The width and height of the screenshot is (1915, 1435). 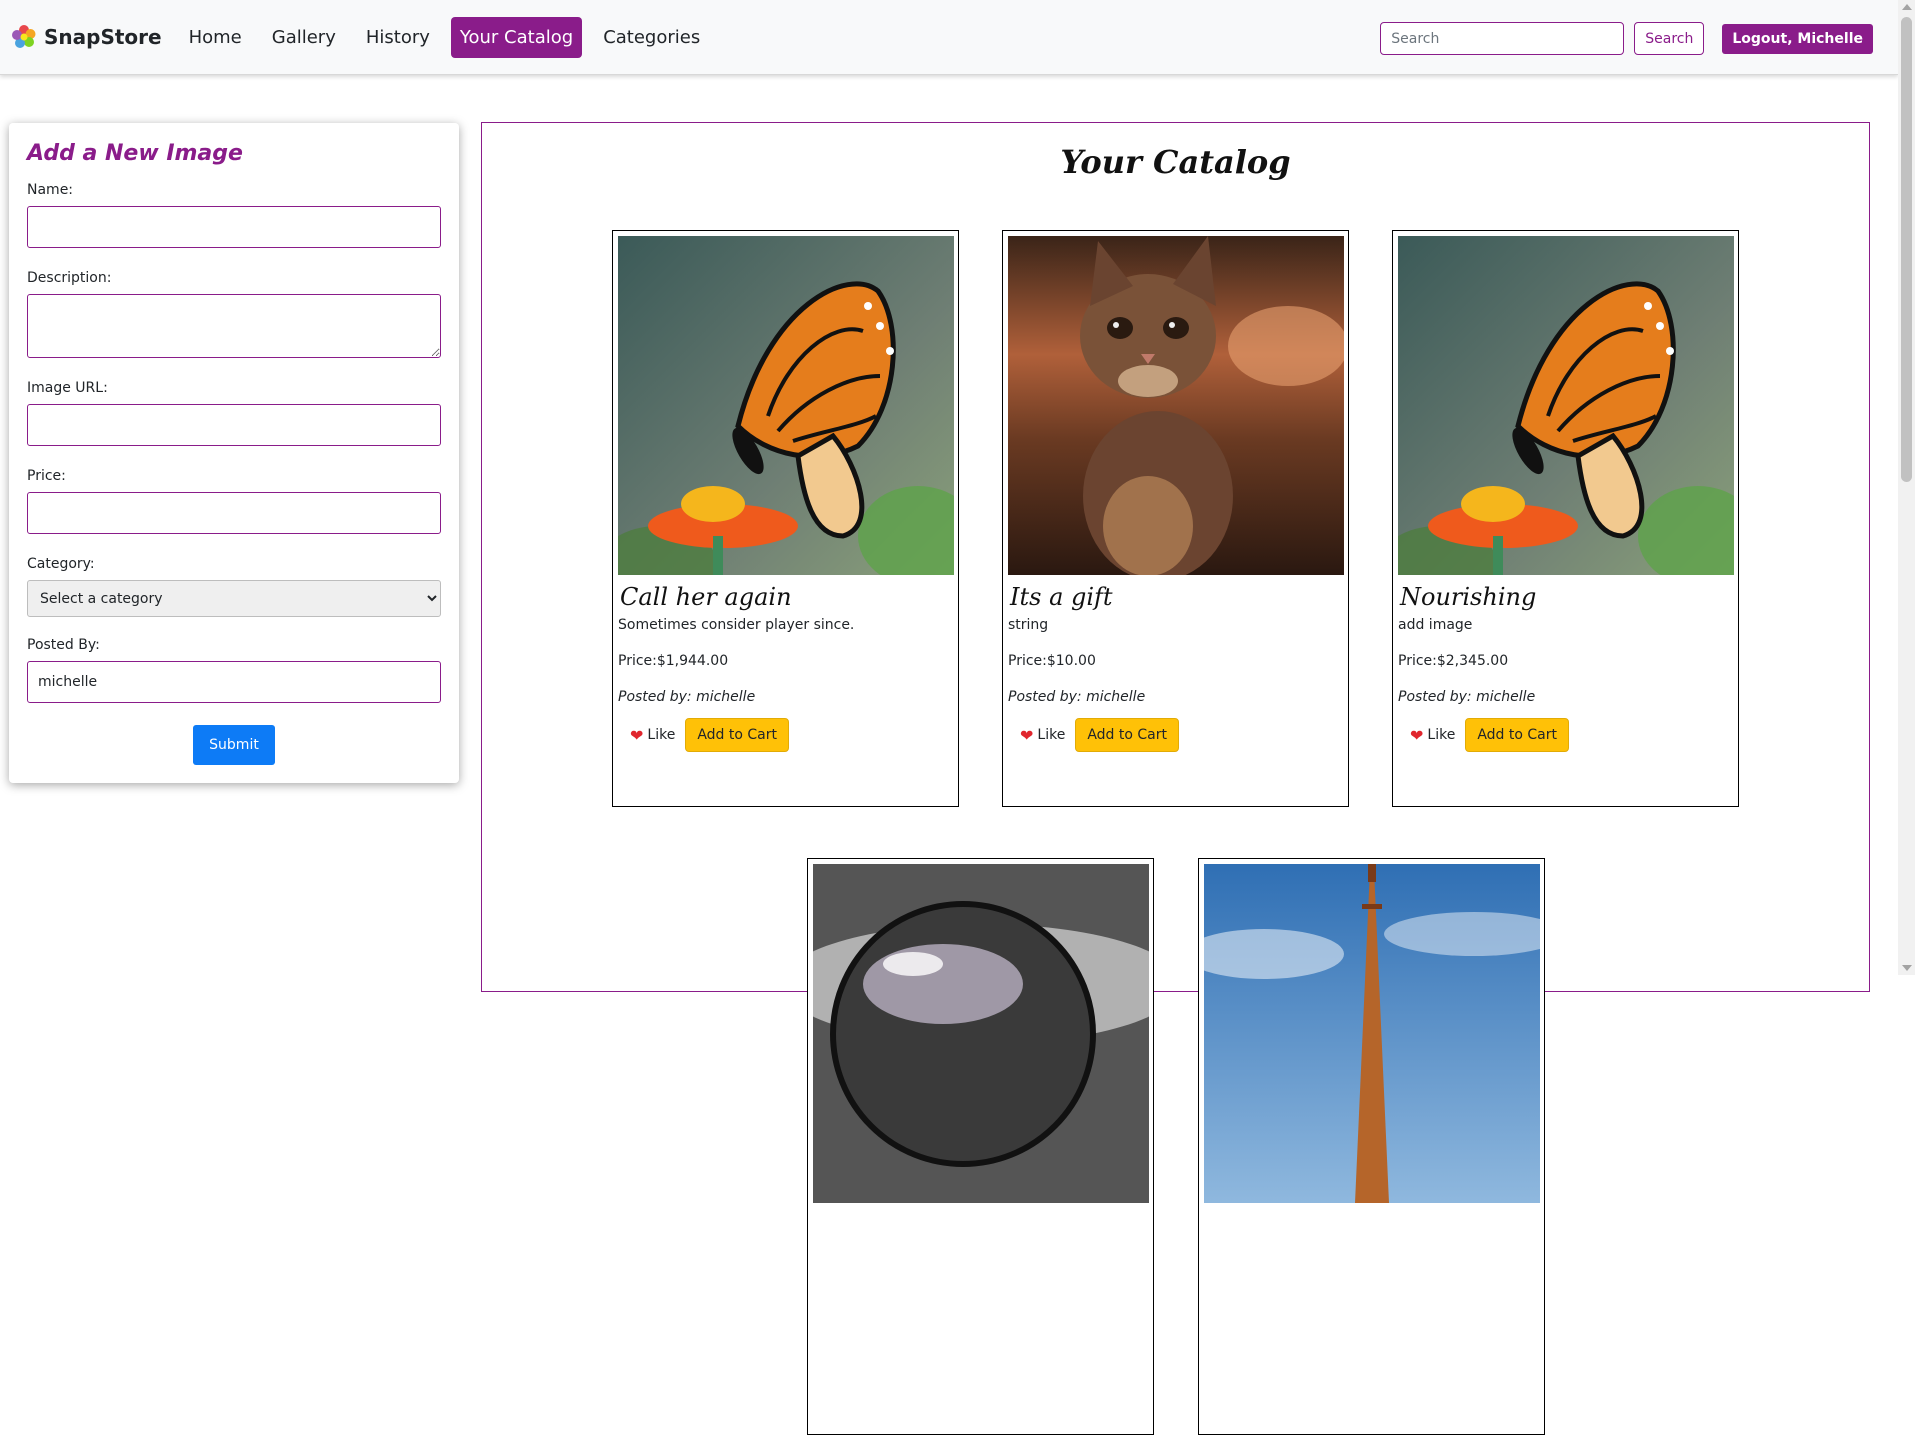 I want to click on posted-by-field, so click(x=234, y=682).